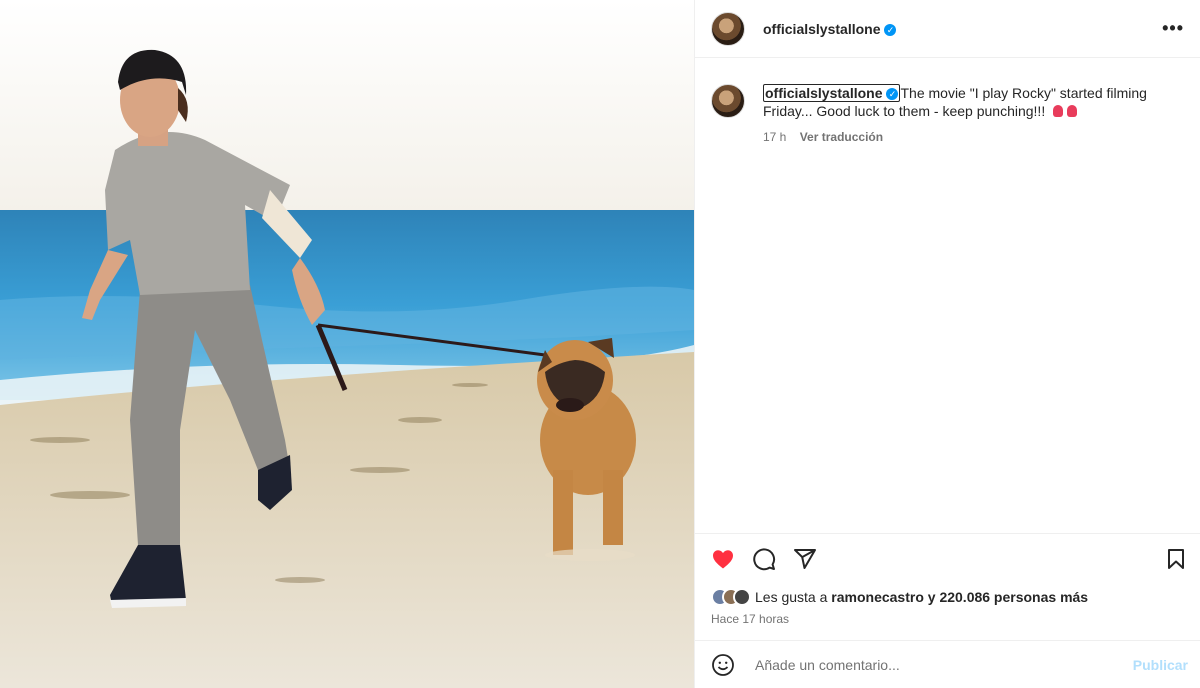 Image resolution: width=1200 pixels, height=688 pixels. I want to click on action-bar, so click(947, 559).